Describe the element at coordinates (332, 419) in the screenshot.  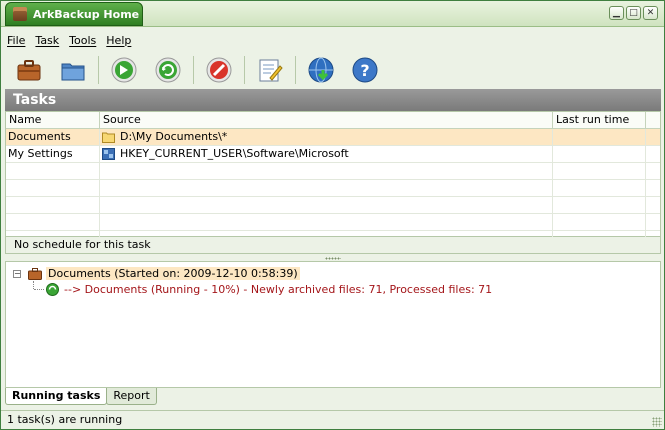
I see `status-bar: 1 task(s) are running` at that location.